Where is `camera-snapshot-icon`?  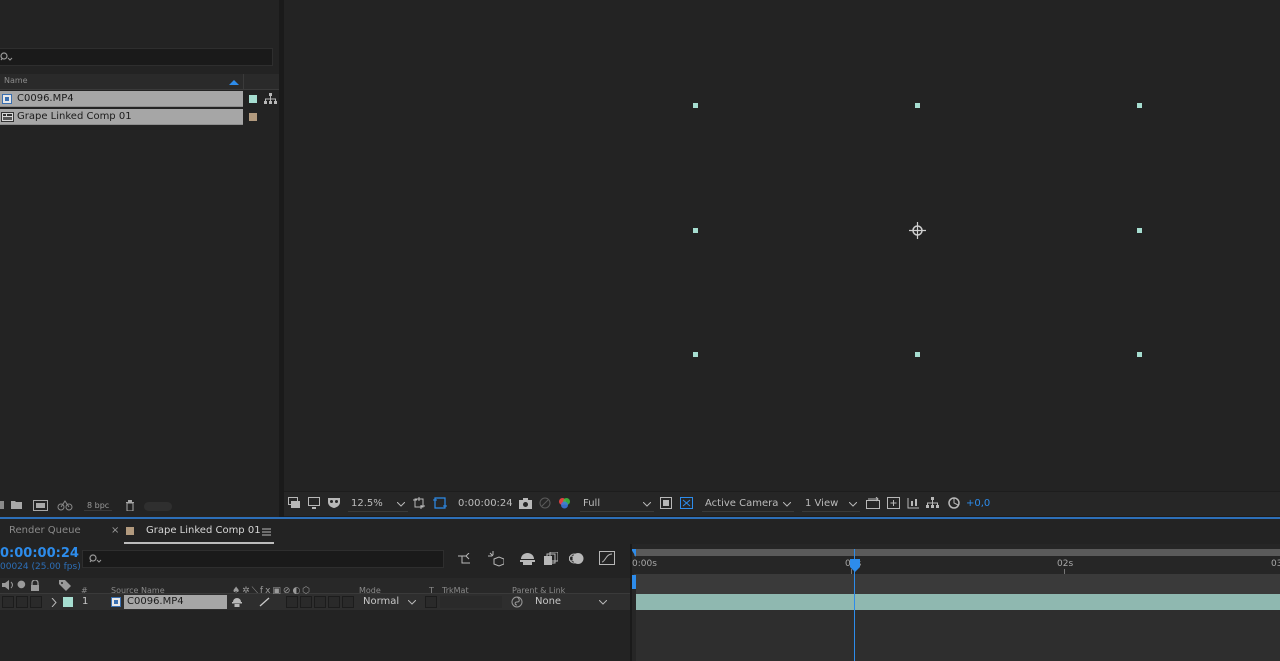
camera-snapshot-icon is located at coordinates (525, 503).